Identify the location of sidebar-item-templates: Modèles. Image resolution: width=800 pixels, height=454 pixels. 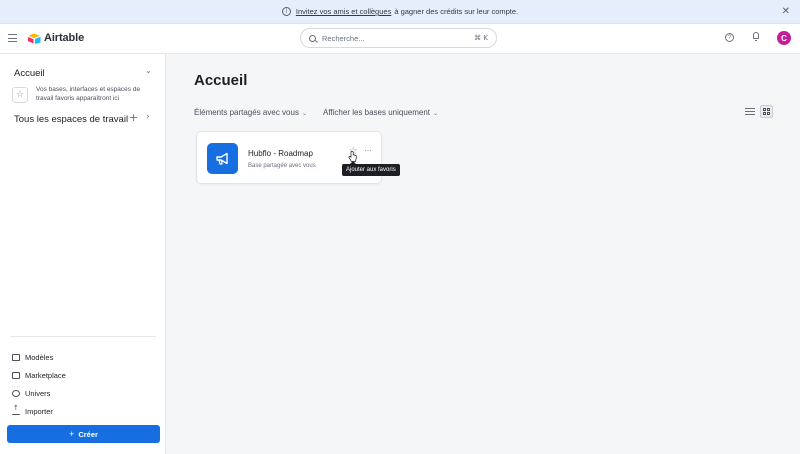
(85, 357).